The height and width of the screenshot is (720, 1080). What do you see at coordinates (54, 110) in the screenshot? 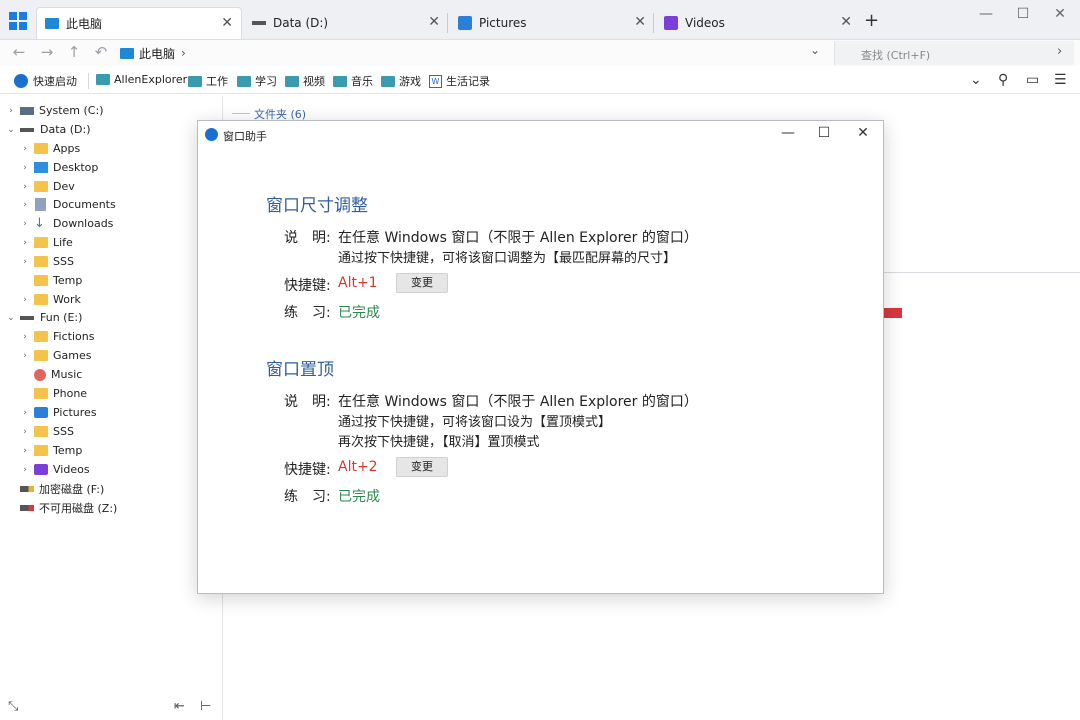
I see `tree-item-system-c: › System (C:)` at bounding box center [54, 110].